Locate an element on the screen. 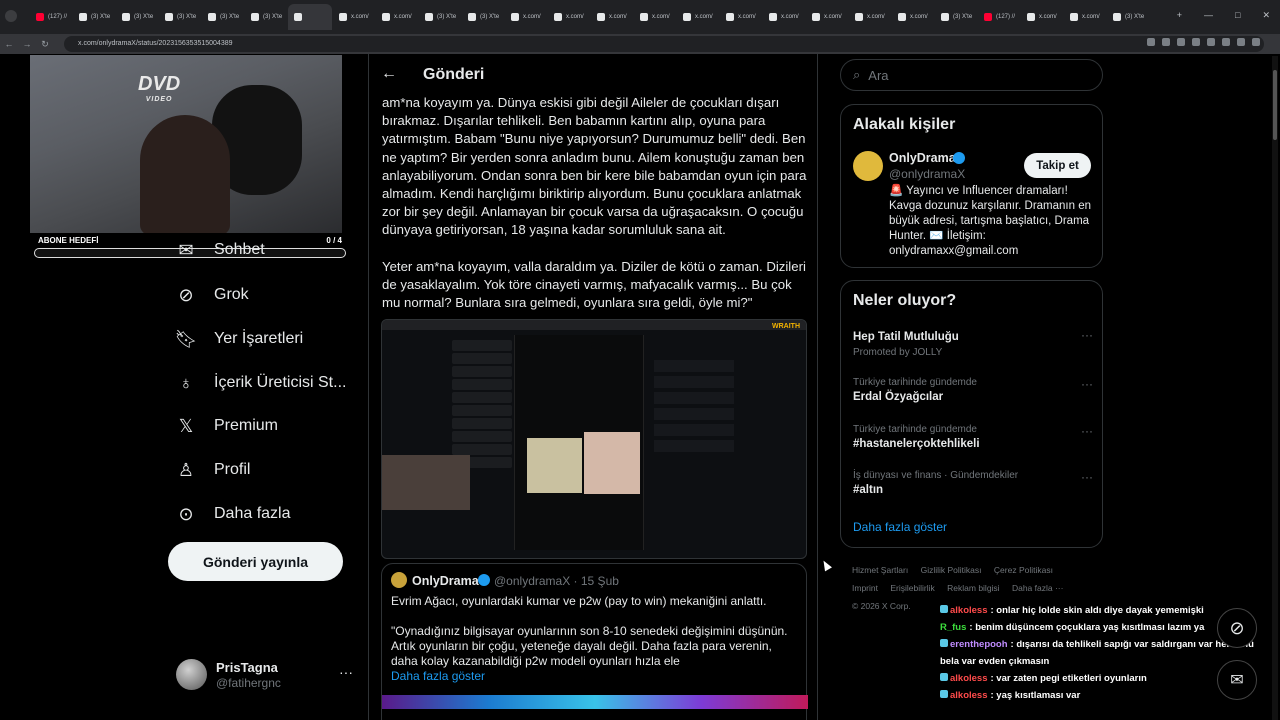  mouse-cursor is located at coordinates (826, 565).